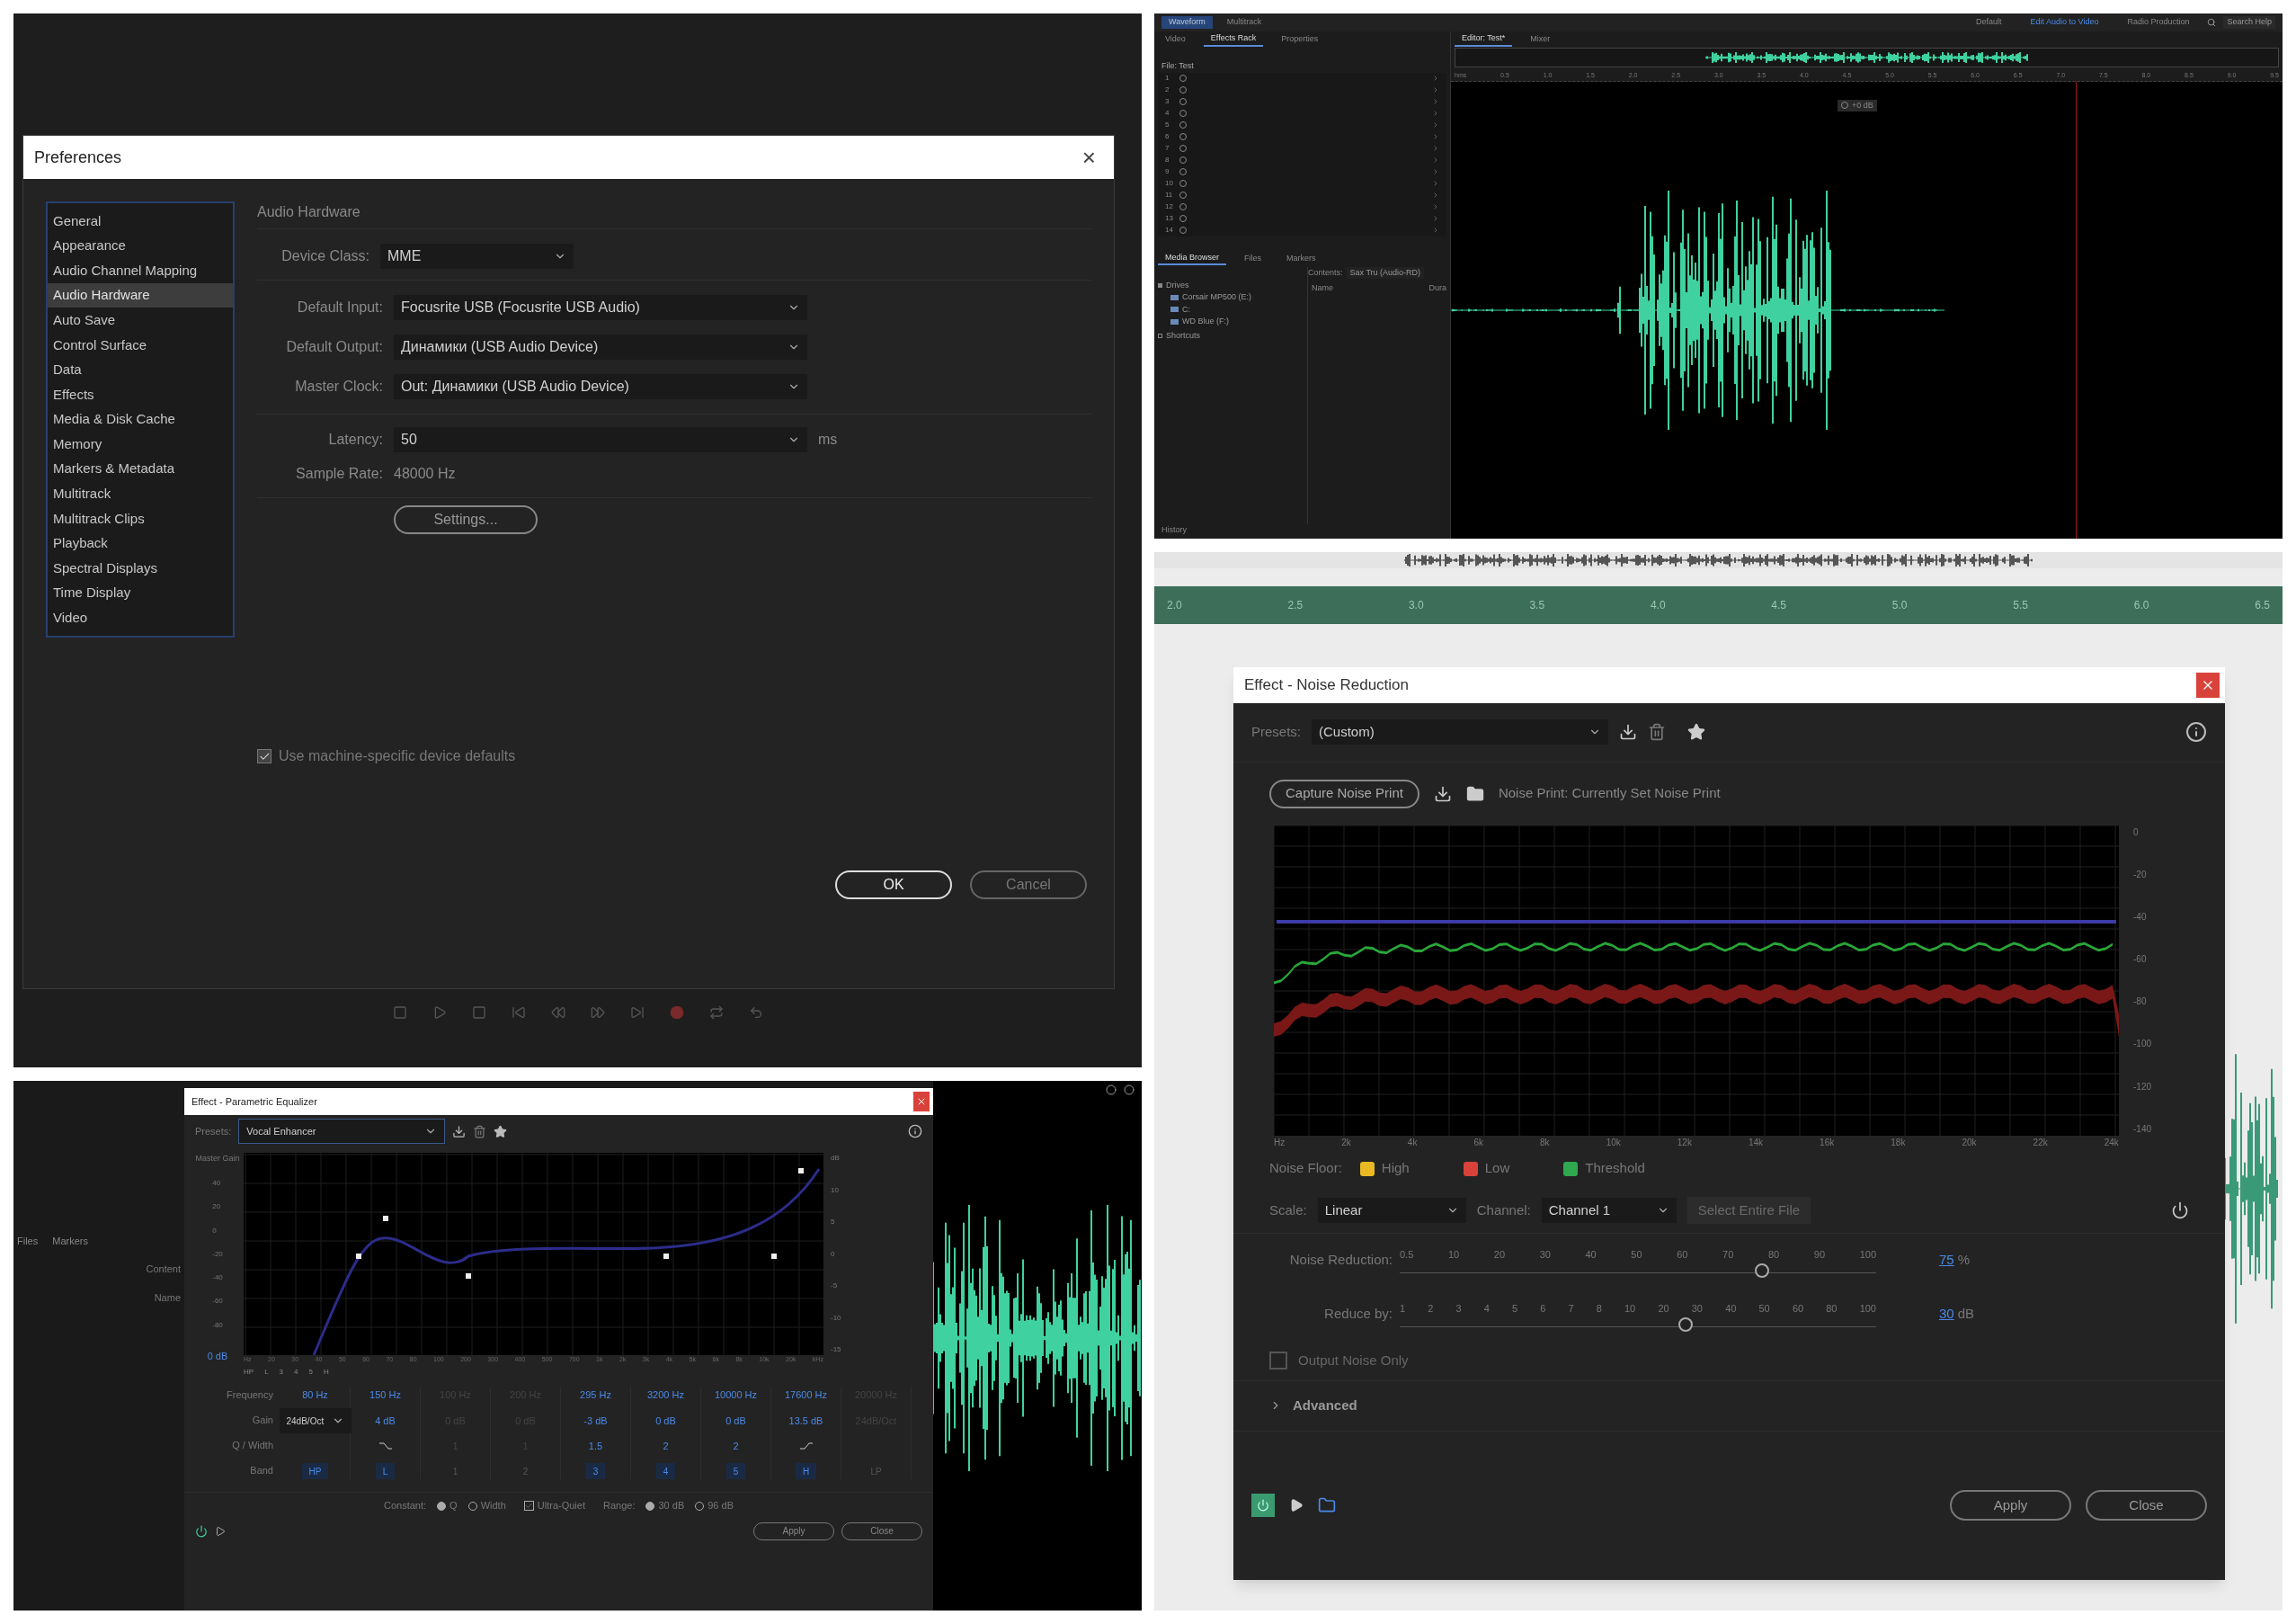 Image resolution: width=2296 pixels, height=1624 pixels. What do you see at coordinates (2146, 1505) in the screenshot?
I see `close-button: Close` at bounding box center [2146, 1505].